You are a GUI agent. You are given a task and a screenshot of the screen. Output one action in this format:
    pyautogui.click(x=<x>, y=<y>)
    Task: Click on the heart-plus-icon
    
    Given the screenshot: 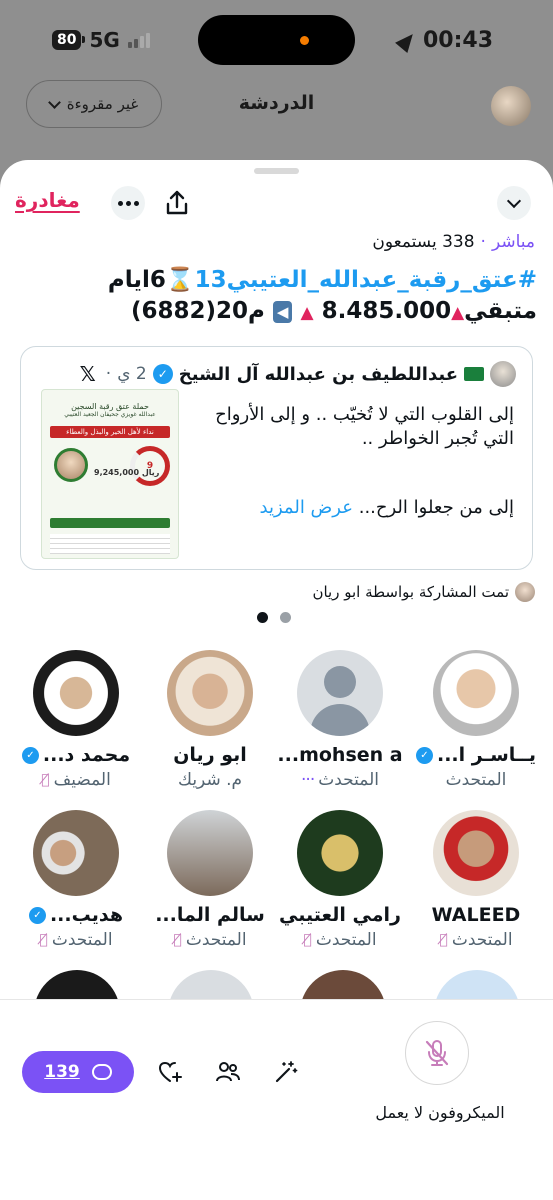 What is the action you would take?
    pyautogui.click(x=170, y=1071)
    